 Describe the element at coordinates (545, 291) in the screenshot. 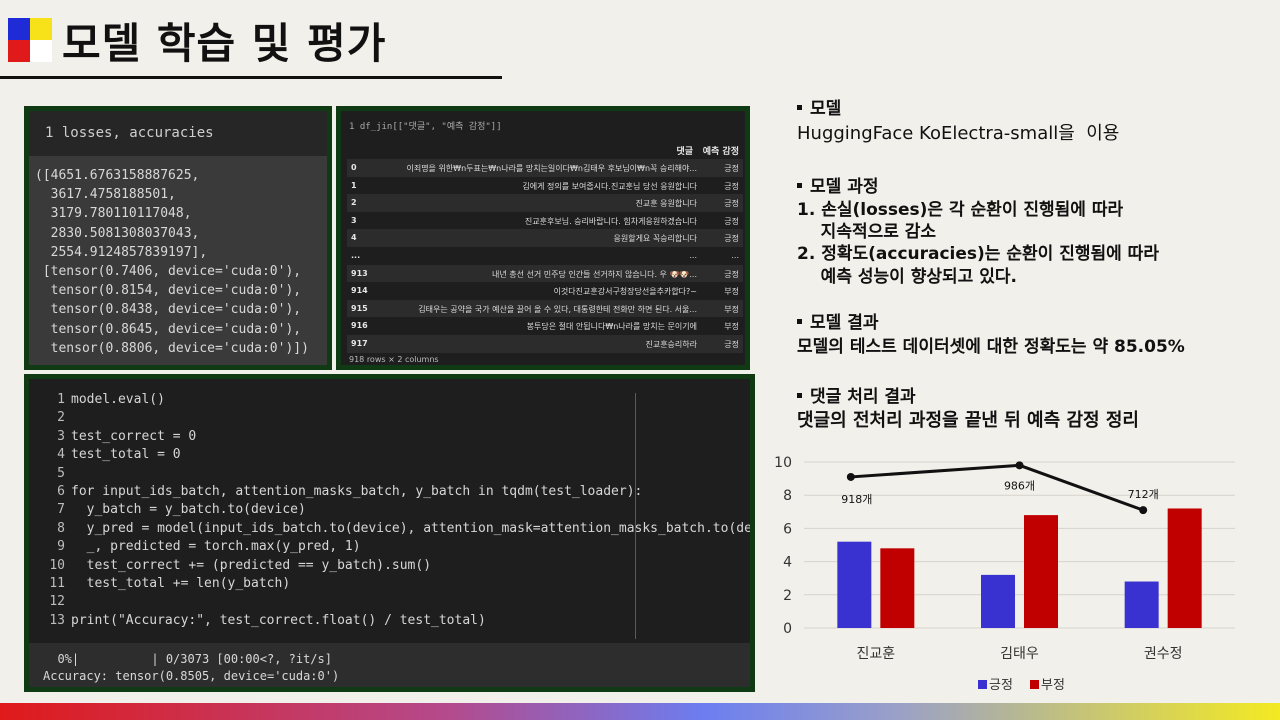

I see `table-row: 914 이것다진교훈강서구청장당선을추카합다?~ 부정` at that location.